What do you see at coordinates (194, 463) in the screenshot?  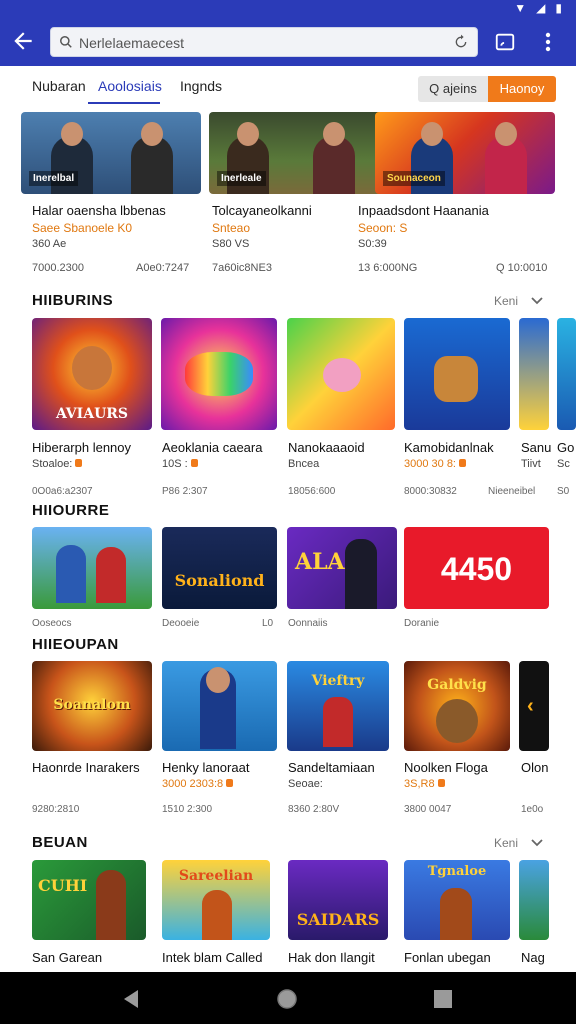 I see `coin-icon` at bounding box center [194, 463].